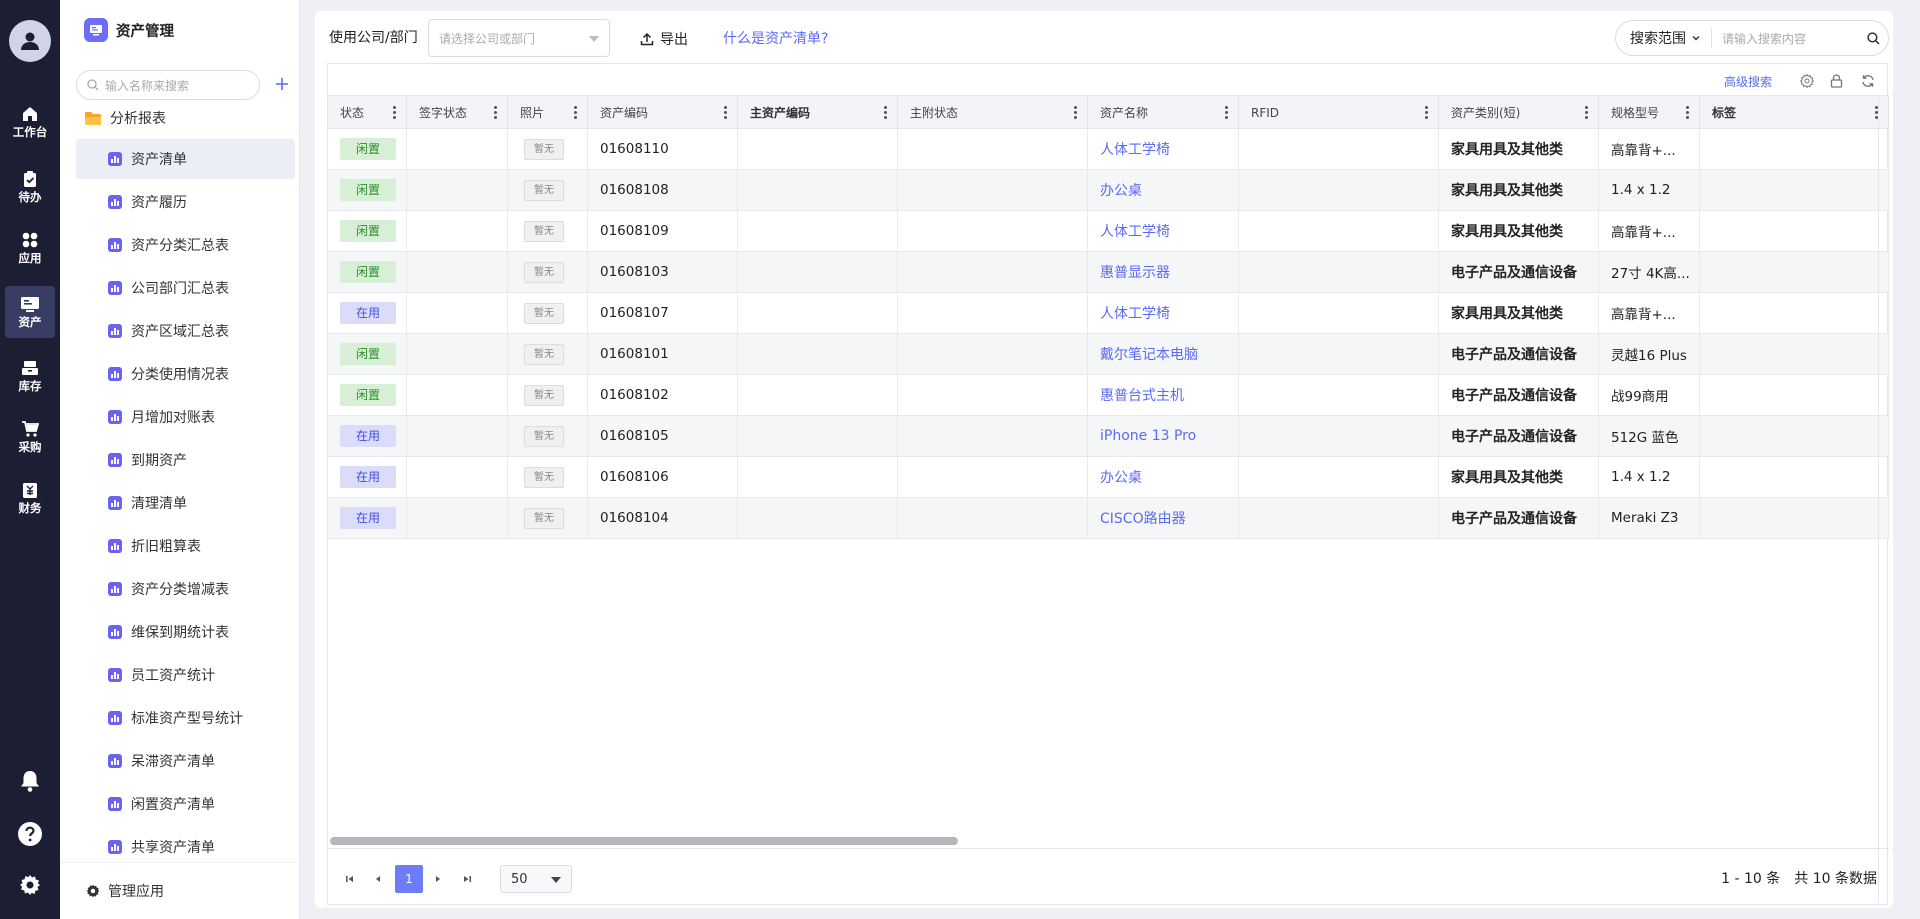  I want to click on table-row: 闲置 暂无 01608102 惠普台式主机 电子产品及通信设备 战99商用, so click(1108, 395).